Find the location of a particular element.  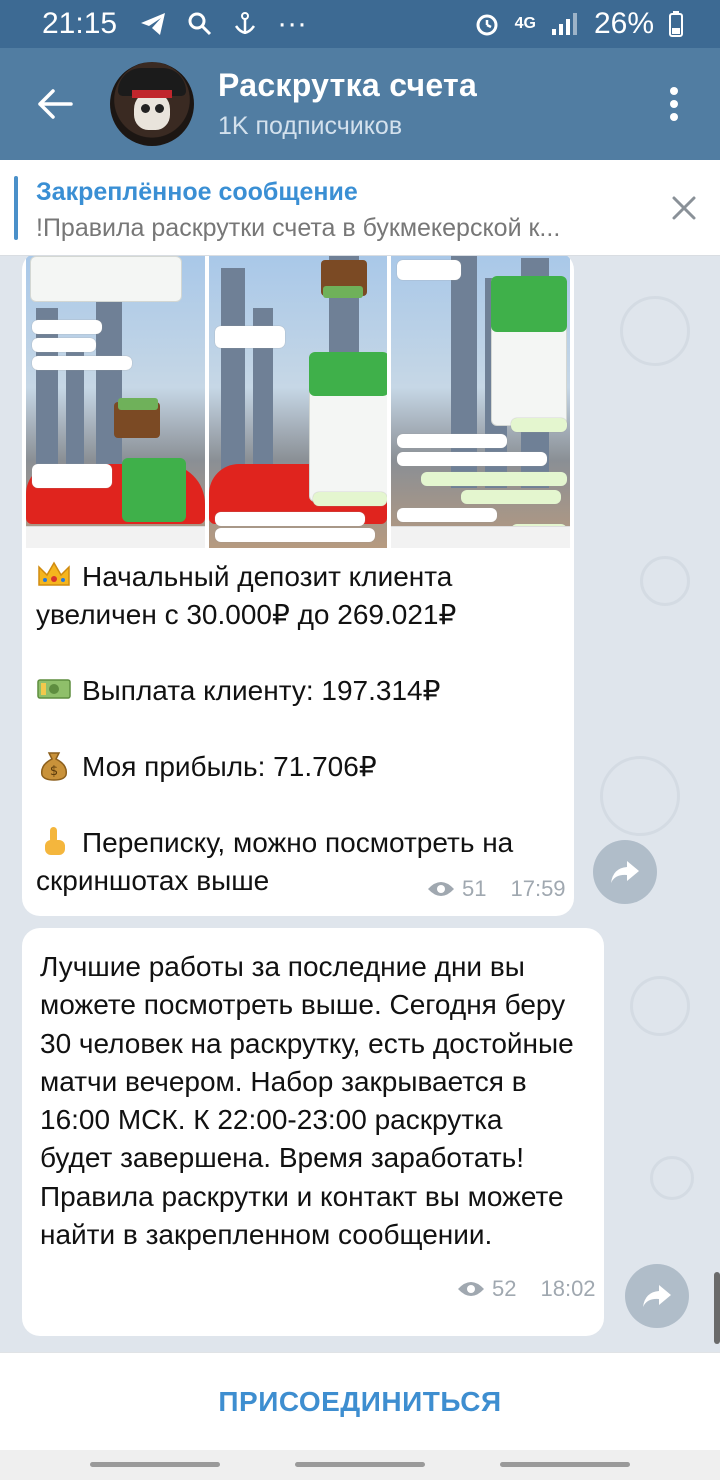

pinned-accent-bar is located at coordinates (16, 208).